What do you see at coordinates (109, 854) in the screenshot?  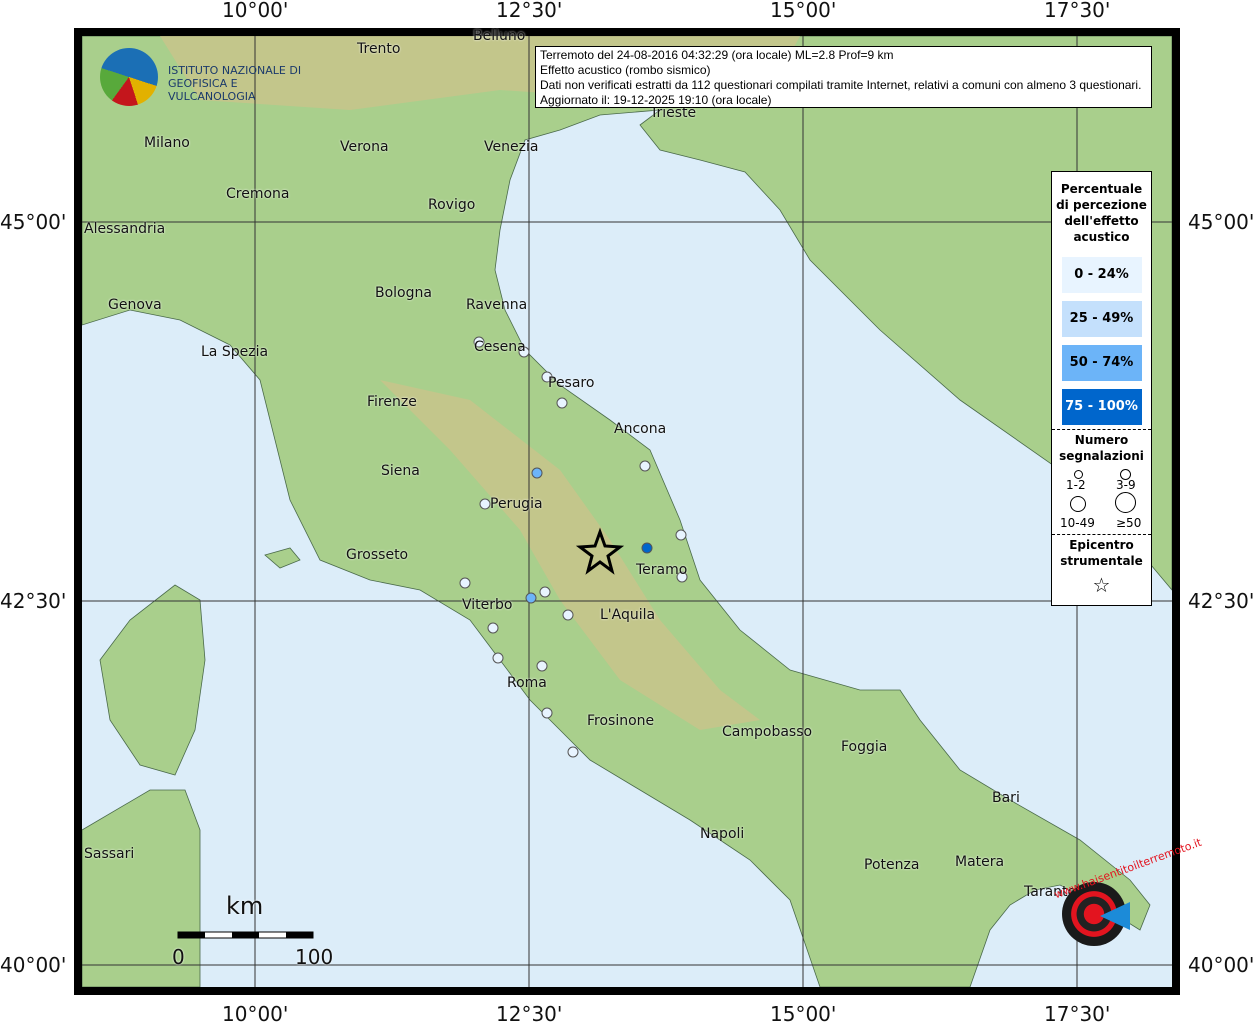 I see `city-label: Sassari` at bounding box center [109, 854].